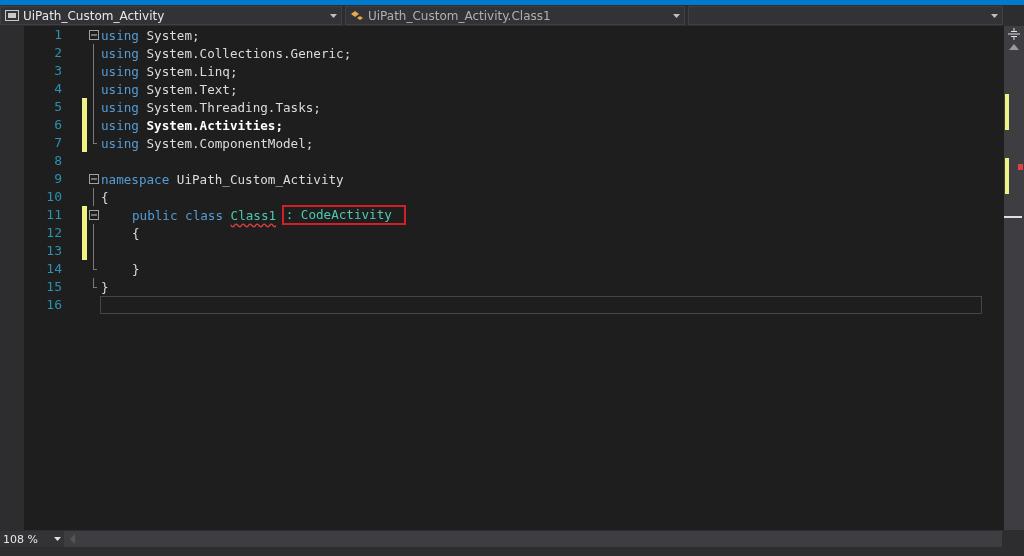 The height and width of the screenshot is (556, 1024). Describe the element at coordinates (53, 305) in the screenshot. I see `line-number: 16` at that location.